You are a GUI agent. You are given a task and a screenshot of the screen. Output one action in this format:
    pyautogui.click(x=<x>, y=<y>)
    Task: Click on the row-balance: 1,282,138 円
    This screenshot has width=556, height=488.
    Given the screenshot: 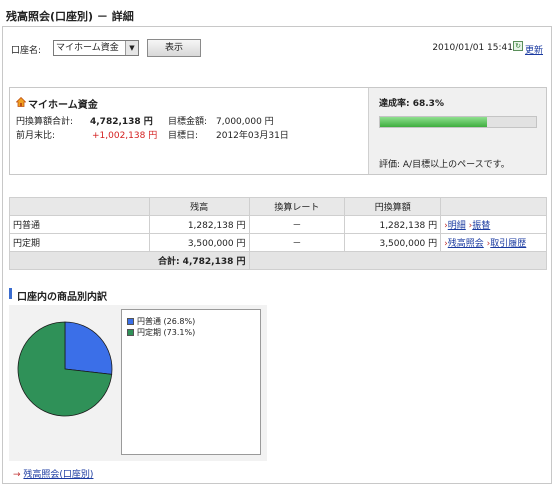 What is the action you would take?
    pyautogui.click(x=199, y=224)
    